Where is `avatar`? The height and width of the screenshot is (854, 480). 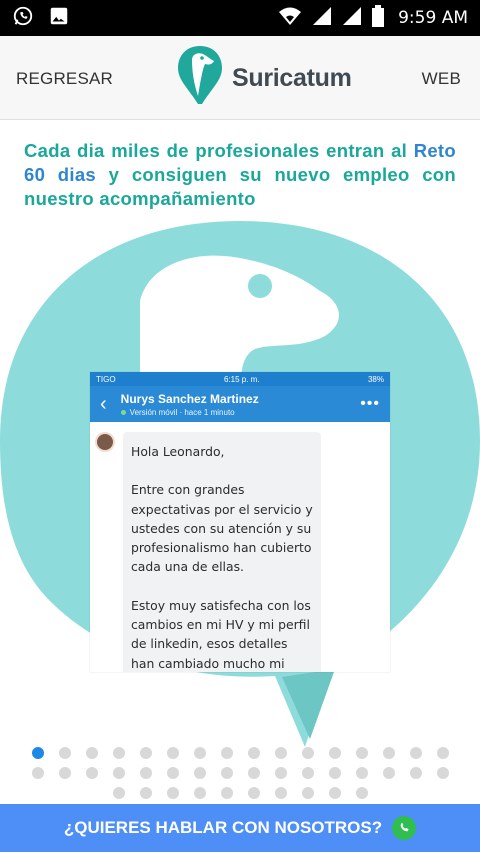 avatar is located at coordinates (105, 442).